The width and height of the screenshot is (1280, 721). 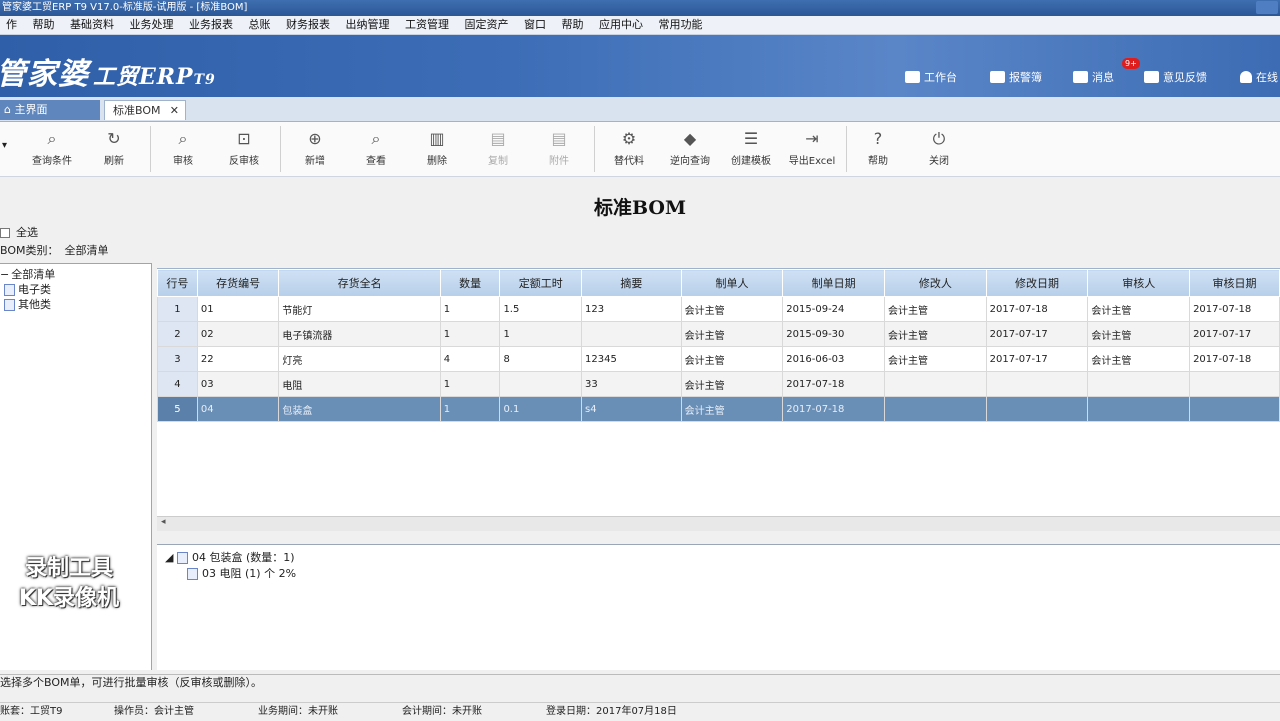 I want to click on table-cell: 2016-06-03, so click(x=834, y=359).